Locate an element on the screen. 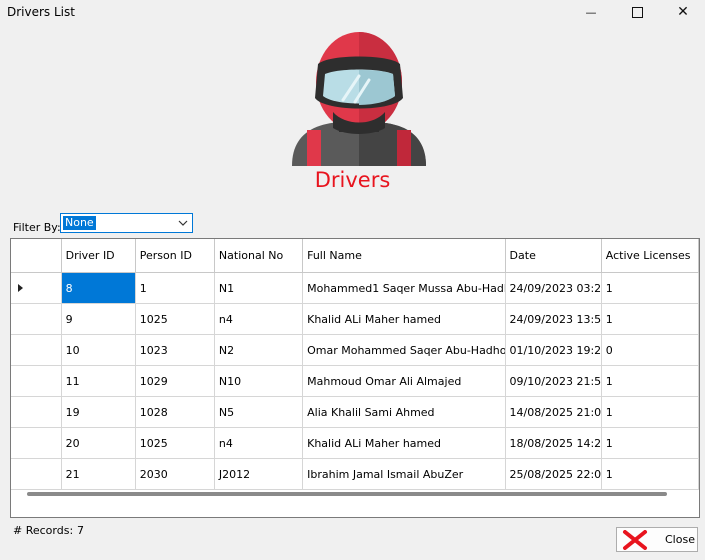 This screenshot has width=705, height=560. horizontal-scrollbar is located at coordinates (347, 494).